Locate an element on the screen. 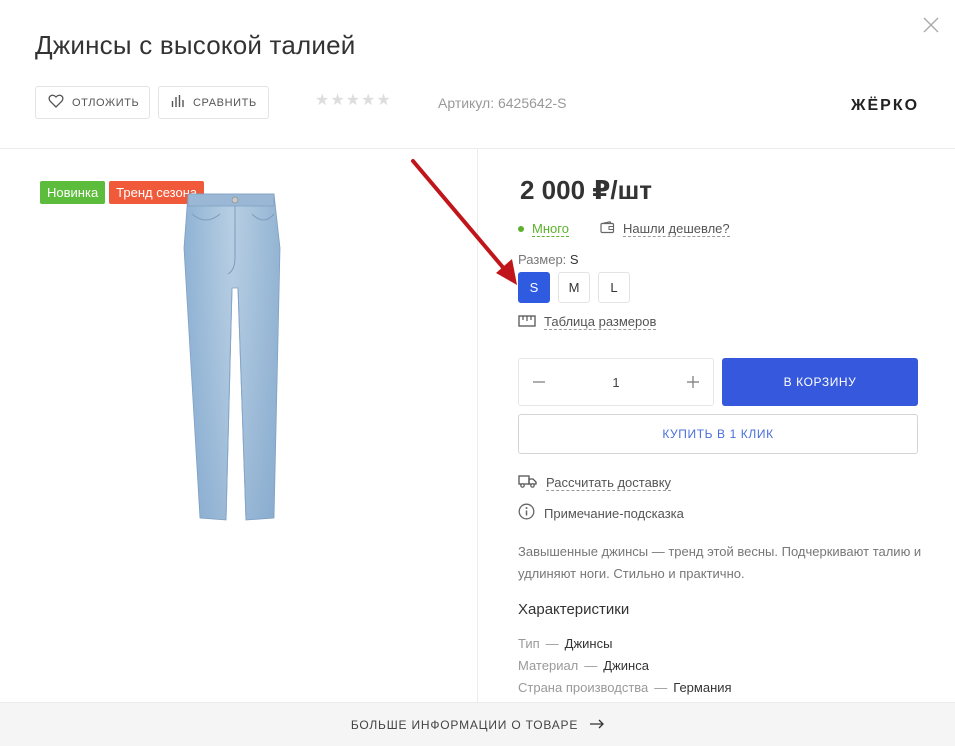 This screenshot has width=955, height=746. favorite-label: ОТЛОЖИТЬ is located at coordinates (106, 102).